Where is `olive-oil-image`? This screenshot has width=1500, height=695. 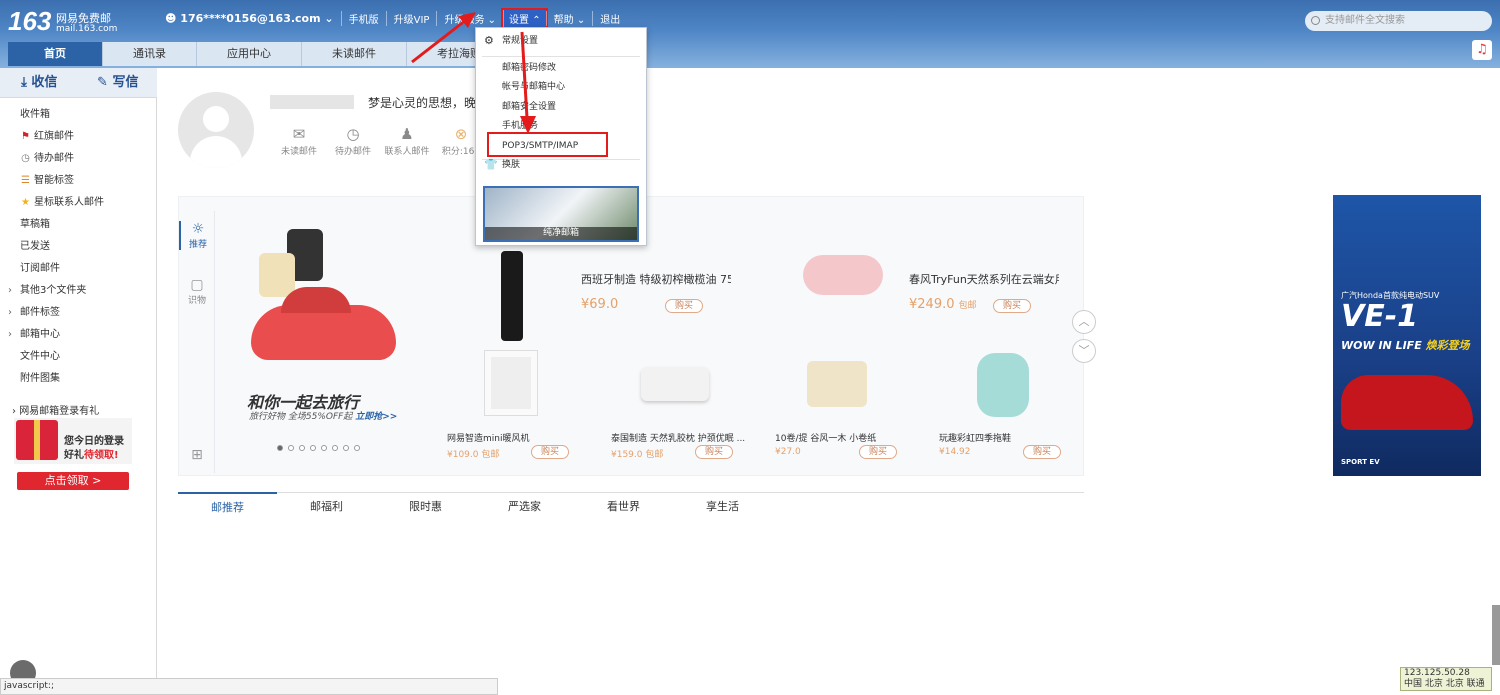
olive-oil-image is located at coordinates (512, 296).